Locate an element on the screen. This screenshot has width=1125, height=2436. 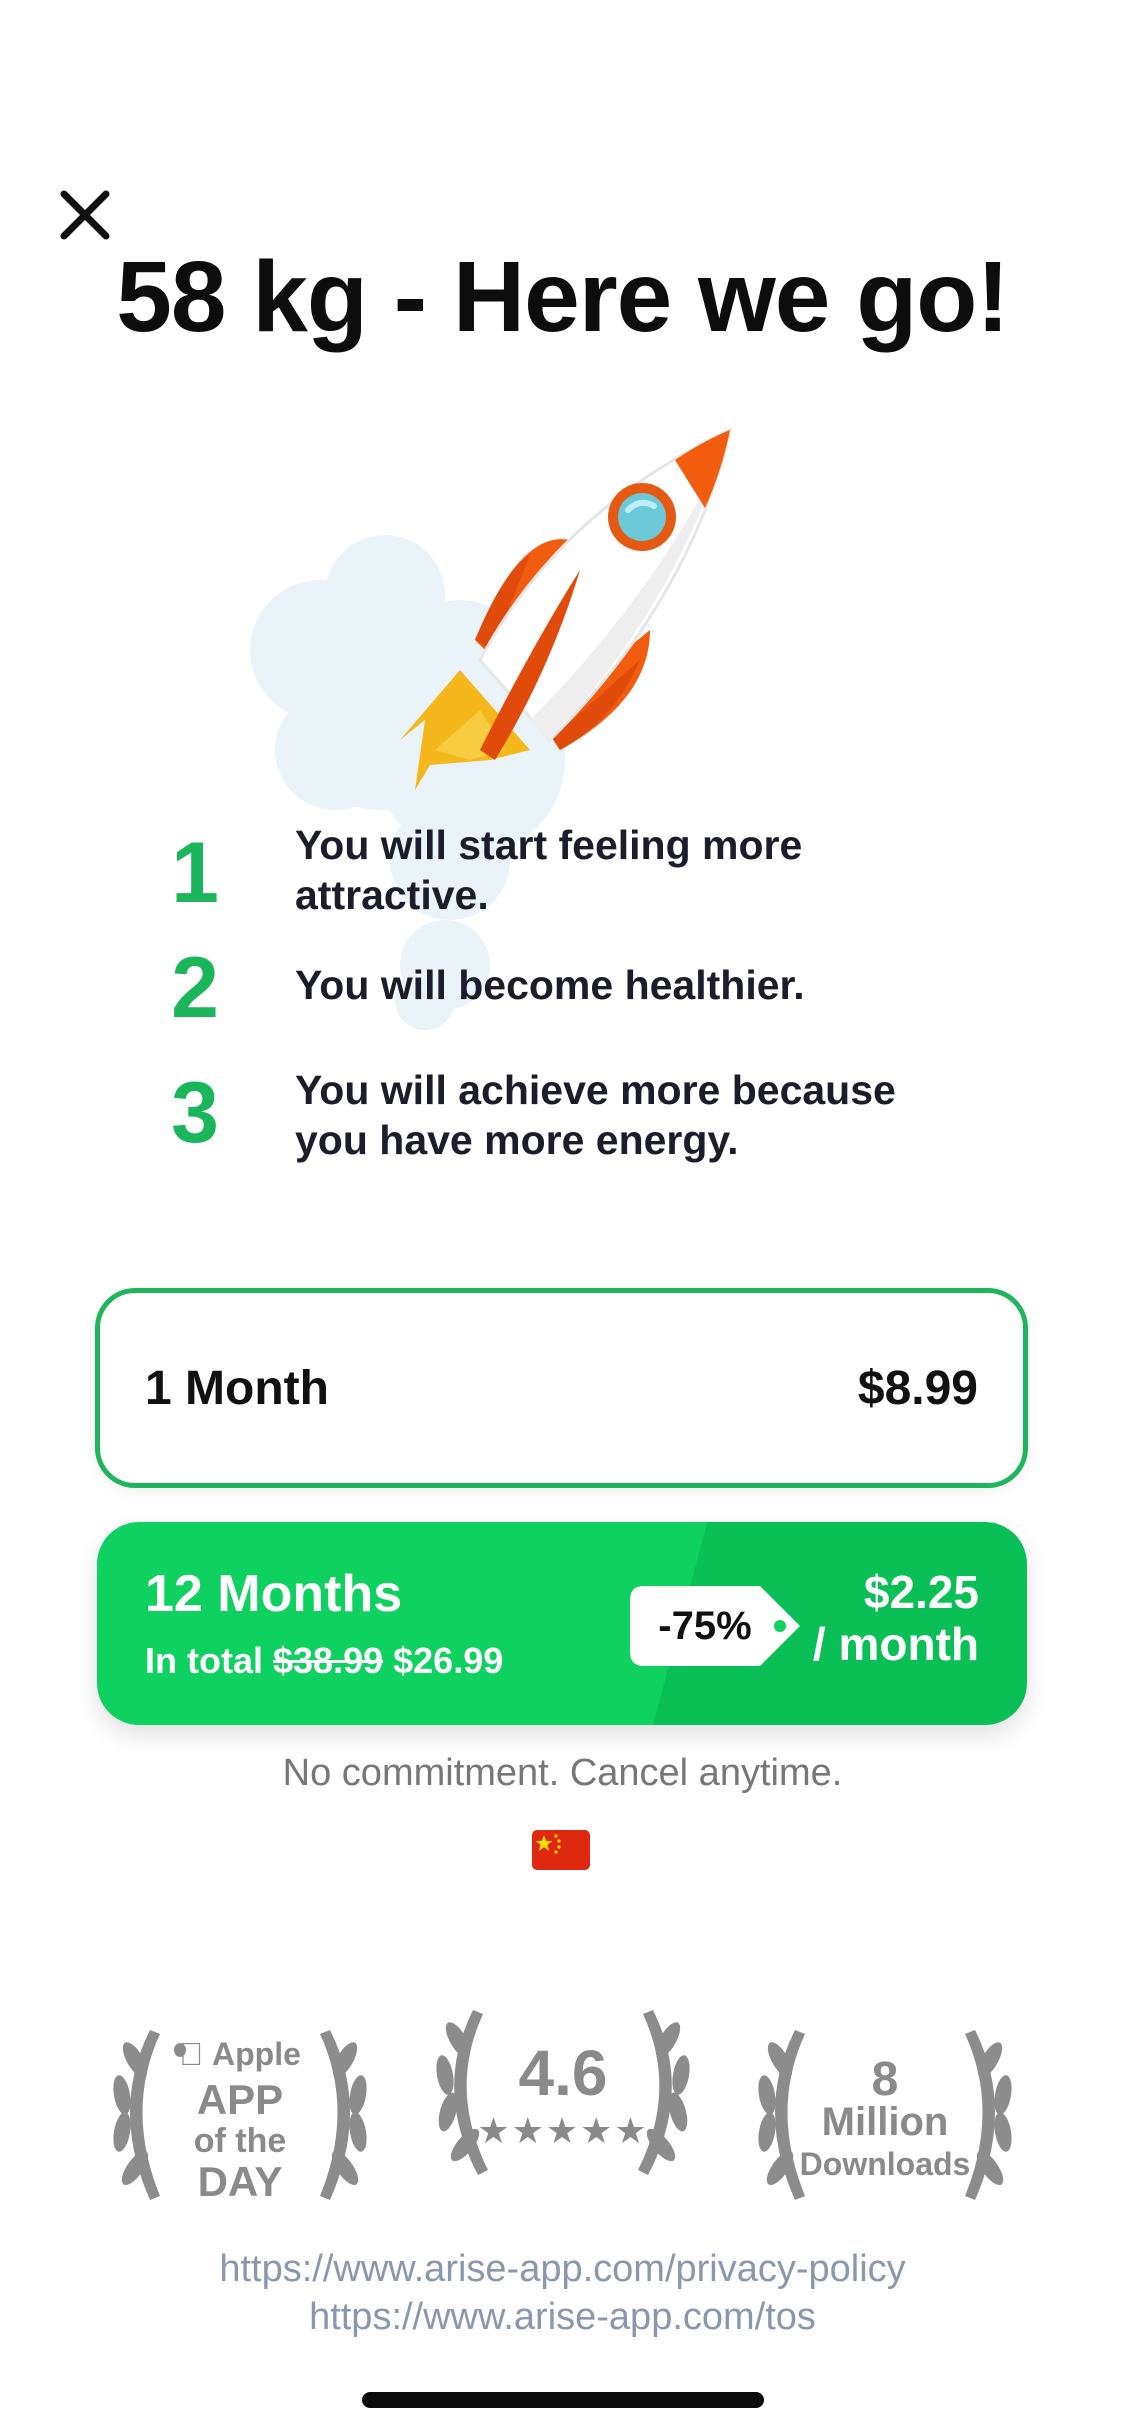
new-price: $26.99 is located at coordinates (448, 1660).